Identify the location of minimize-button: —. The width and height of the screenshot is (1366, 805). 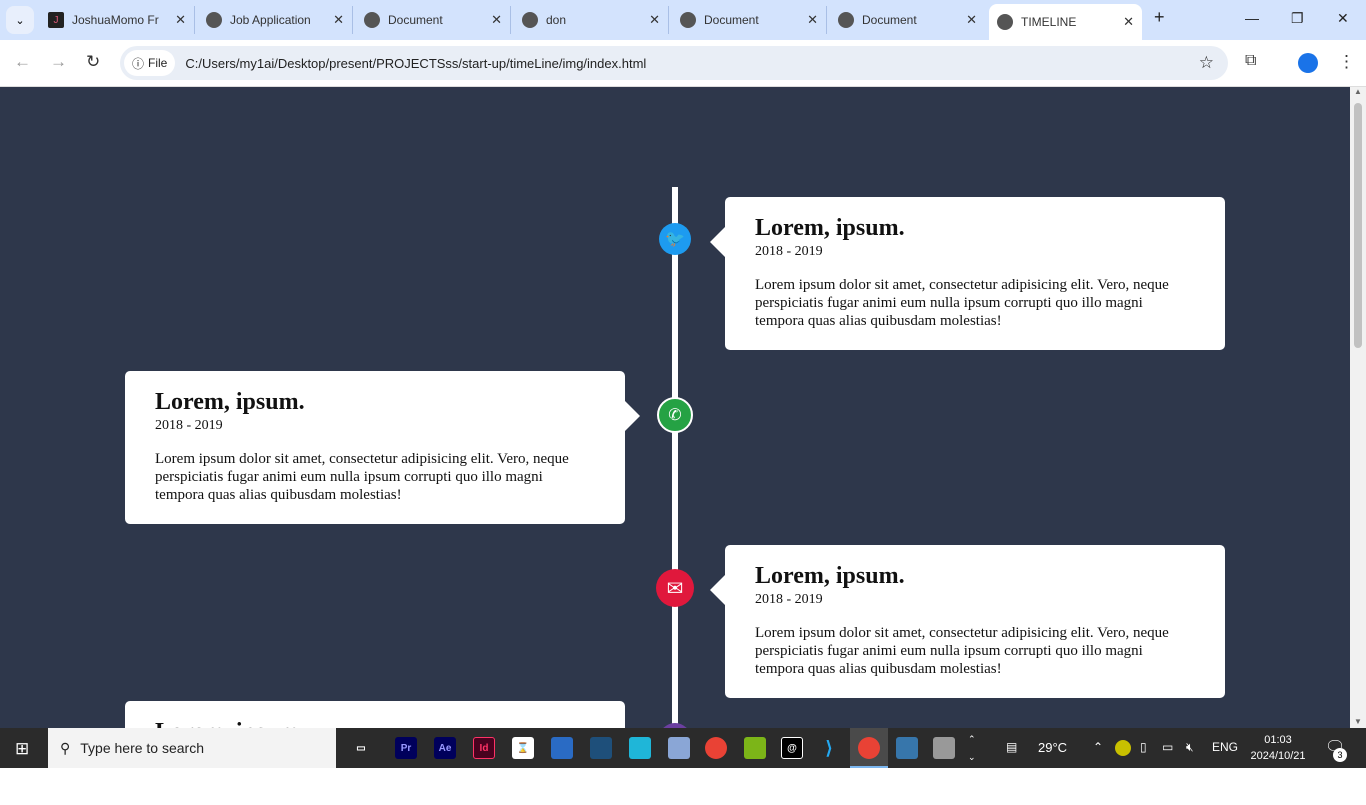
(1252, 18).